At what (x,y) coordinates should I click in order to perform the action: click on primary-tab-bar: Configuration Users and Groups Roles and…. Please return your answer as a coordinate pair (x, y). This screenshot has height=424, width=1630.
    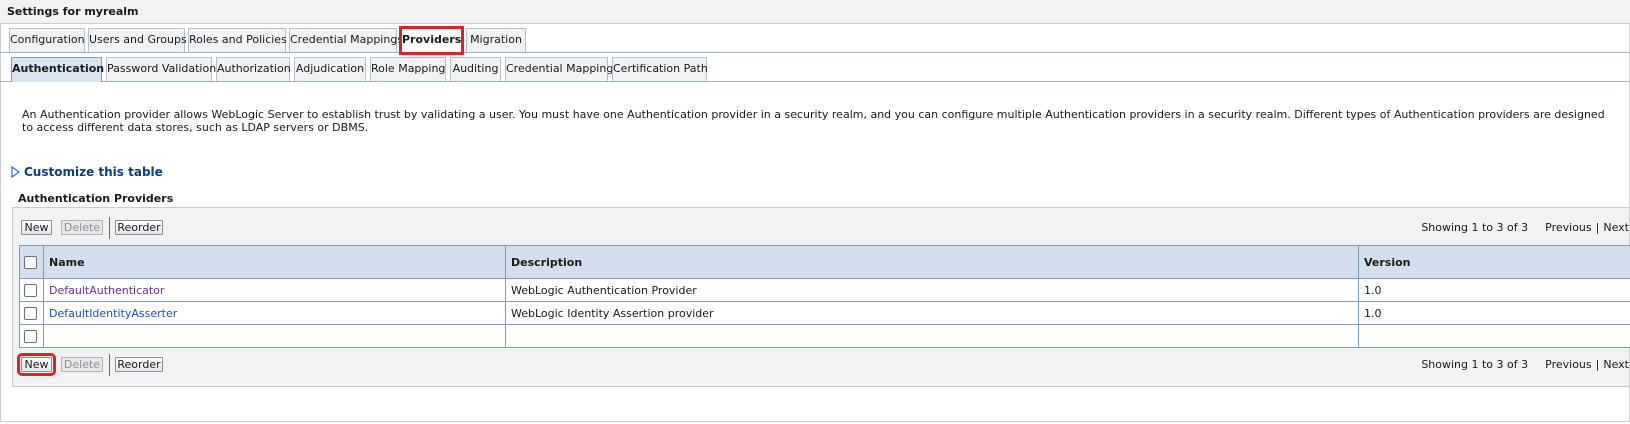
    Looking at the image, I should click on (815, 40).